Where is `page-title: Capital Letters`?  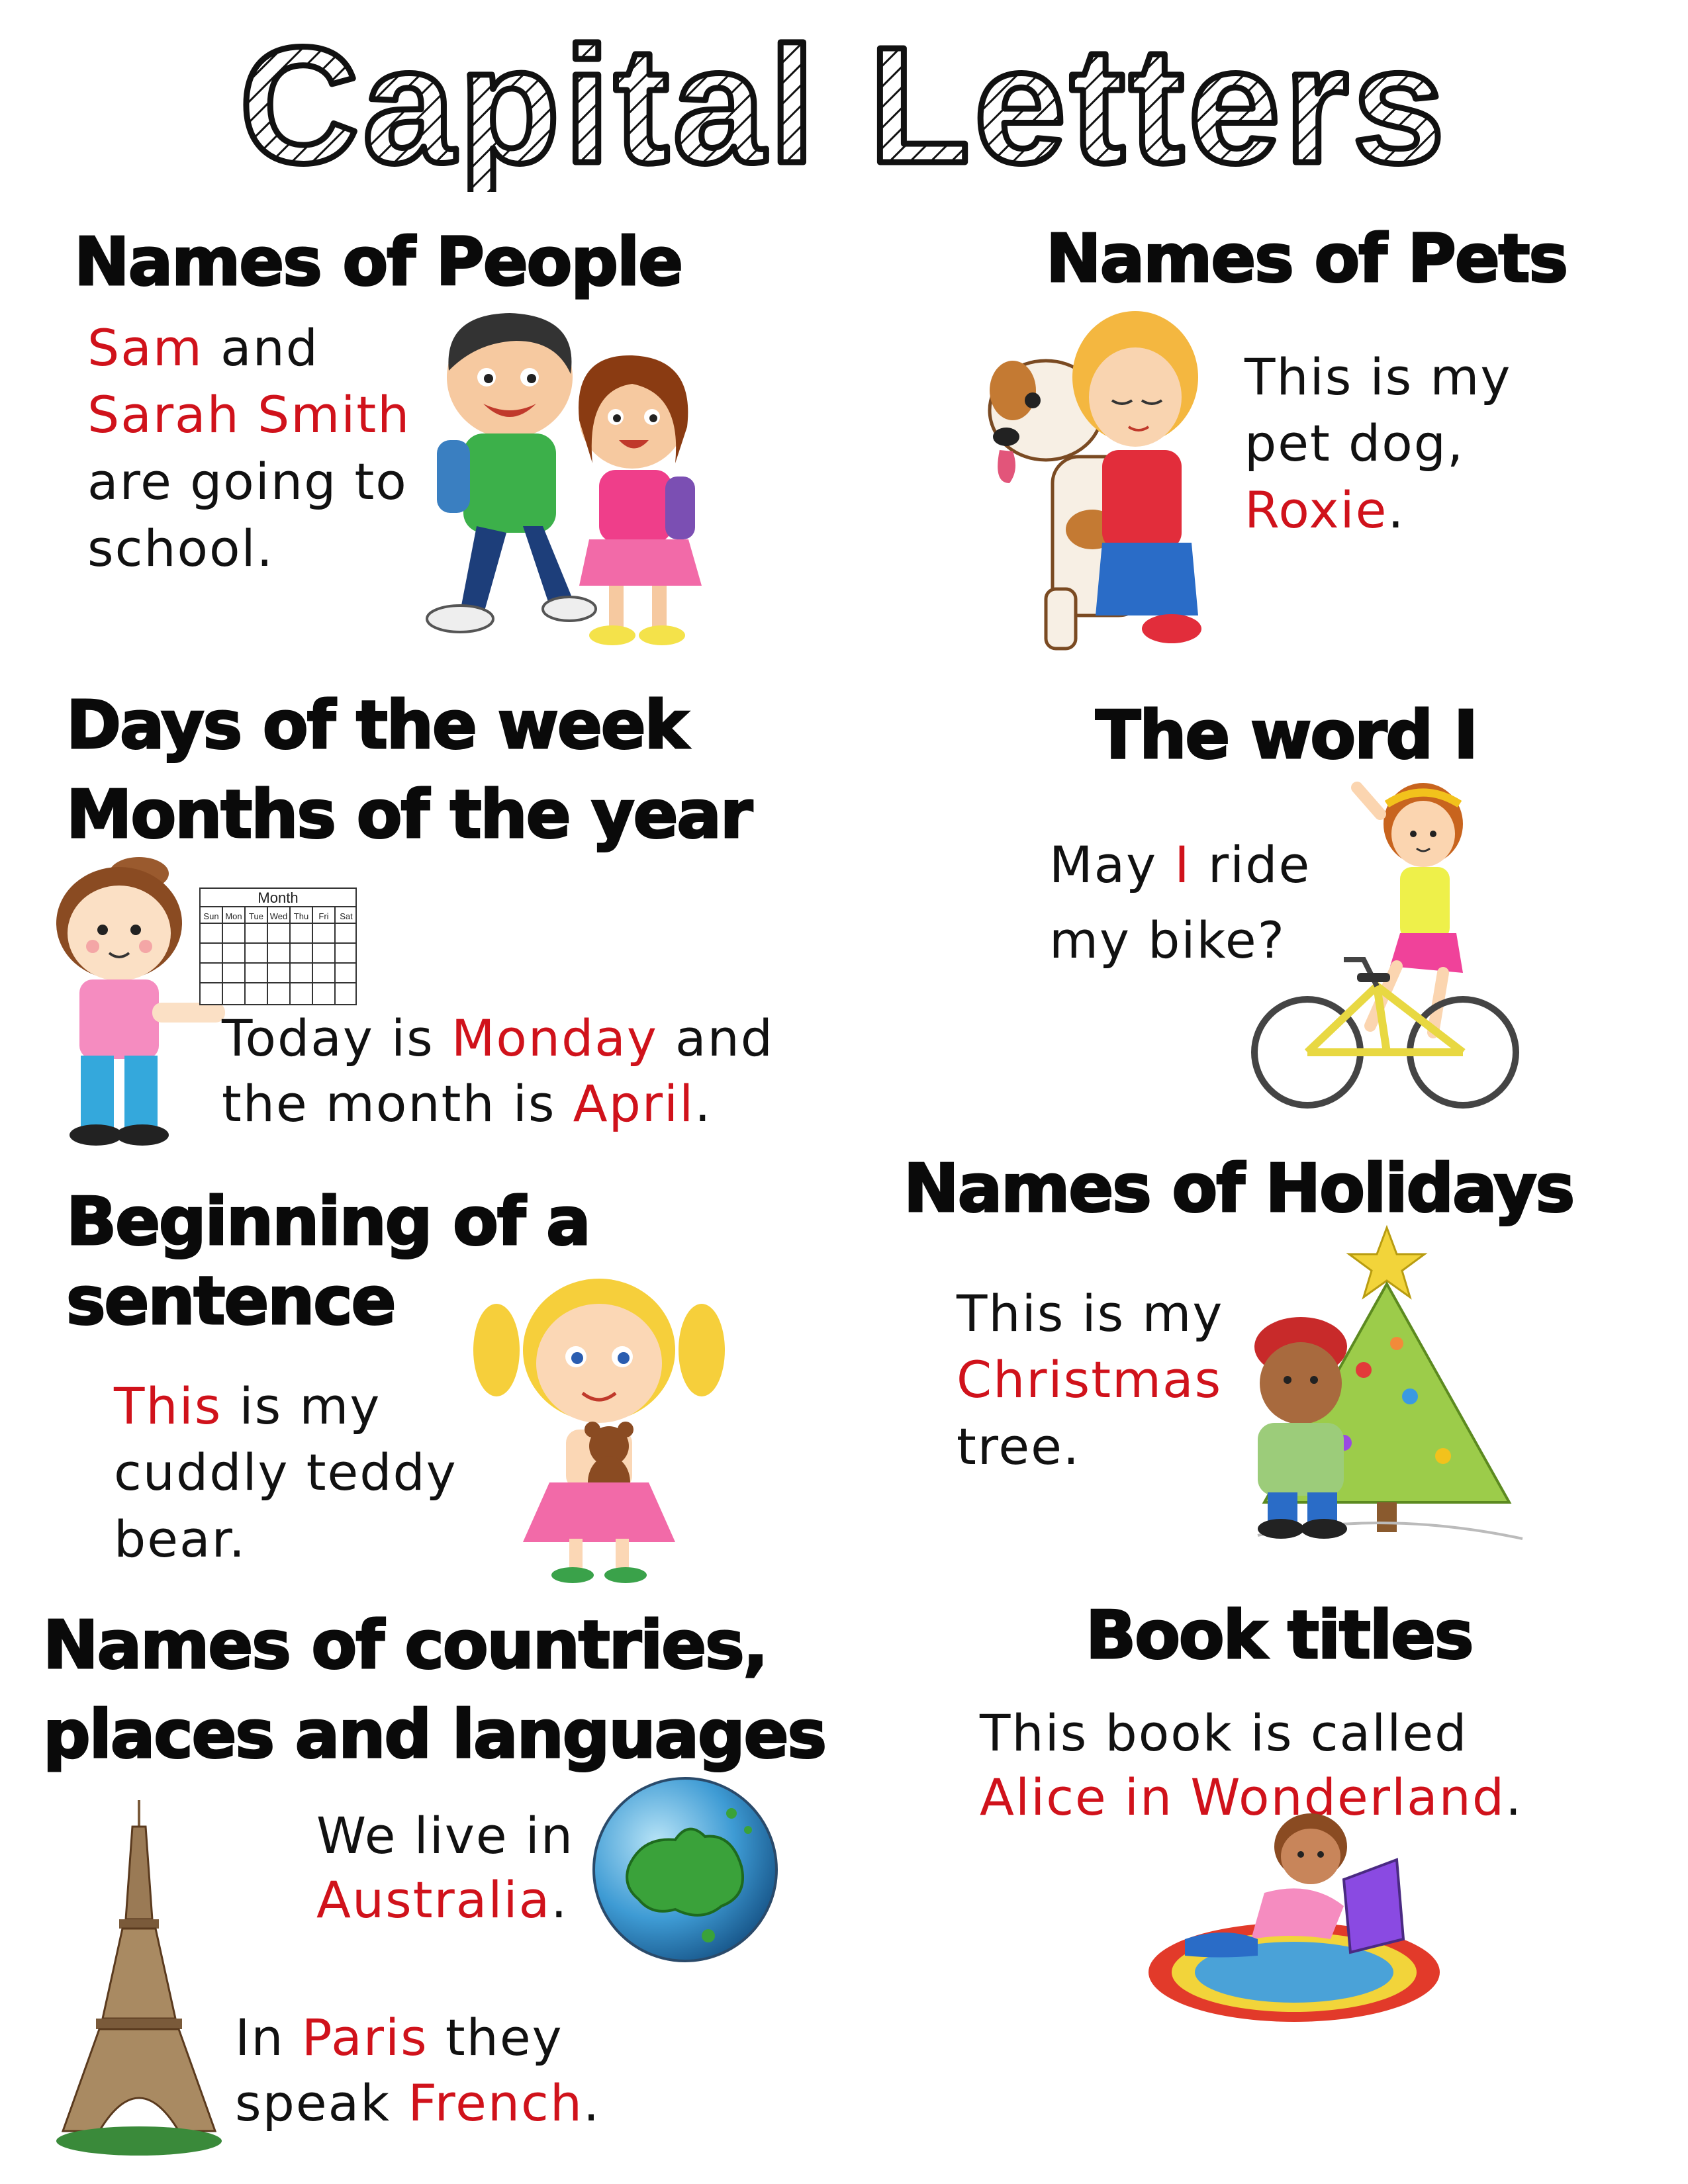
page-title: Capital Letters is located at coordinates (844, 106).